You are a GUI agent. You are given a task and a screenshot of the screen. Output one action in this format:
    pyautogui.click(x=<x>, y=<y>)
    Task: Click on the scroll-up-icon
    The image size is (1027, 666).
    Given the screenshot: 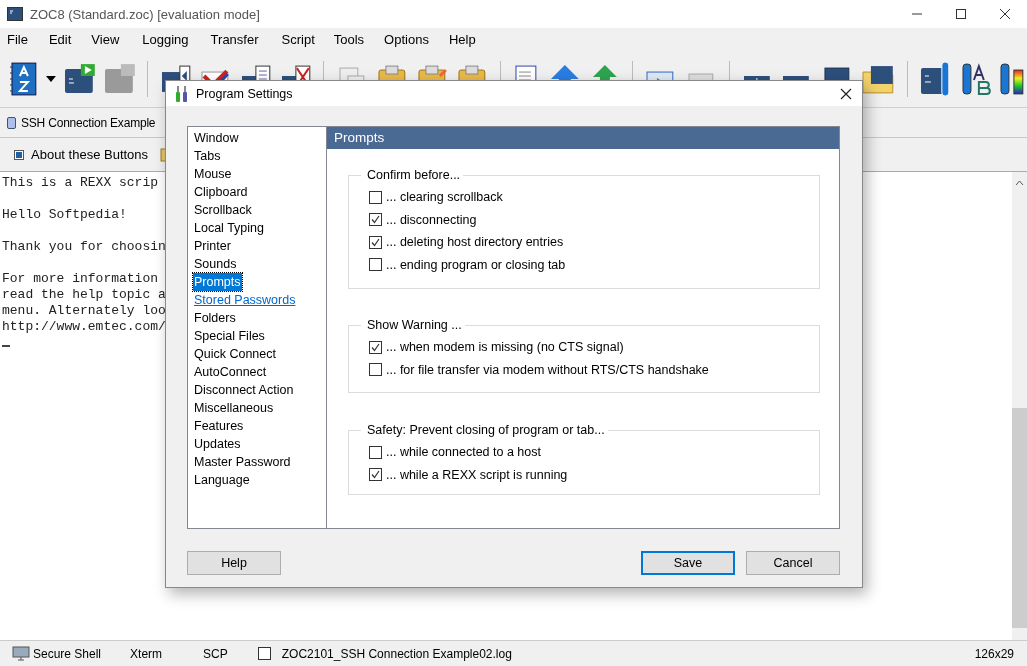 What is the action you would take?
    pyautogui.click(x=1019, y=183)
    